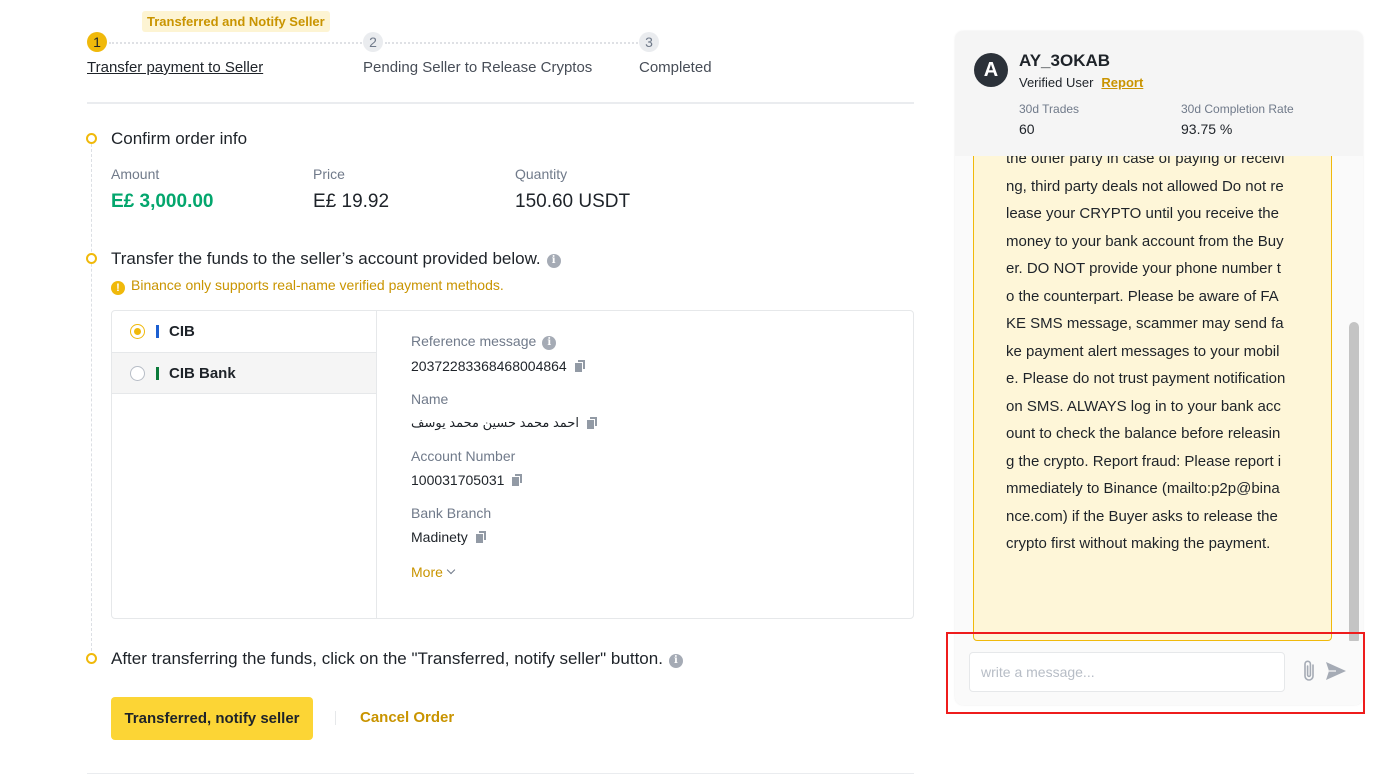  Describe the element at coordinates (1122, 82) in the screenshot. I see `report-link: Report` at that location.